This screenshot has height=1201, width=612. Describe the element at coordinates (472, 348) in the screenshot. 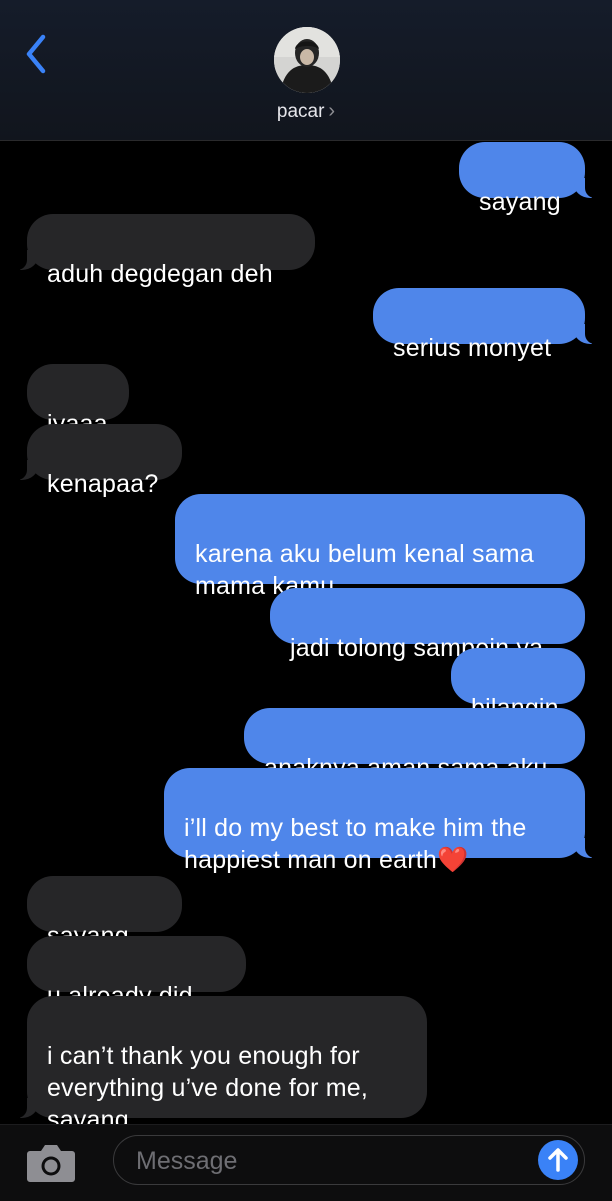

I see `message-text: serius monyet` at that location.